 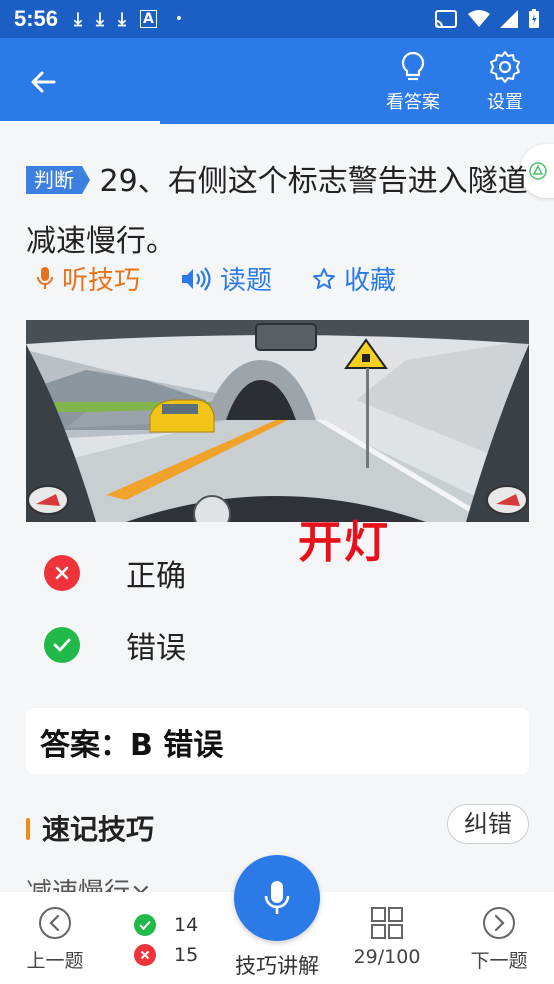 I want to click on question-actions: 听技巧 读题 收藏, so click(x=216, y=278).